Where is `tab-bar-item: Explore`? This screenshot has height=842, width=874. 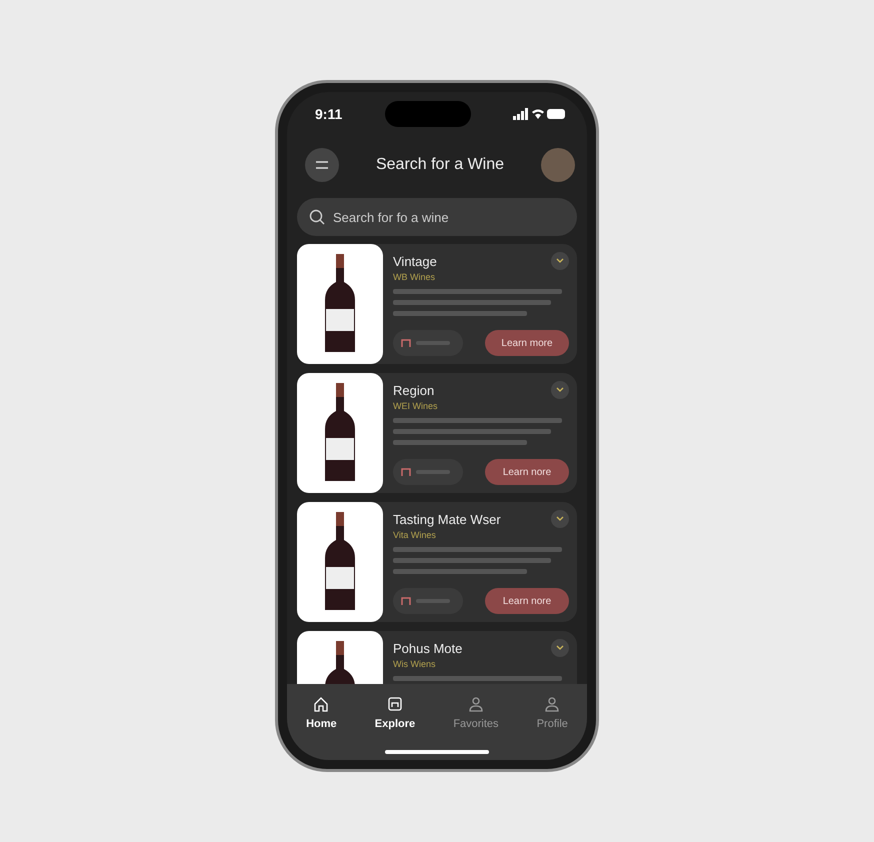
tab-bar-item: Explore is located at coordinates (395, 728).